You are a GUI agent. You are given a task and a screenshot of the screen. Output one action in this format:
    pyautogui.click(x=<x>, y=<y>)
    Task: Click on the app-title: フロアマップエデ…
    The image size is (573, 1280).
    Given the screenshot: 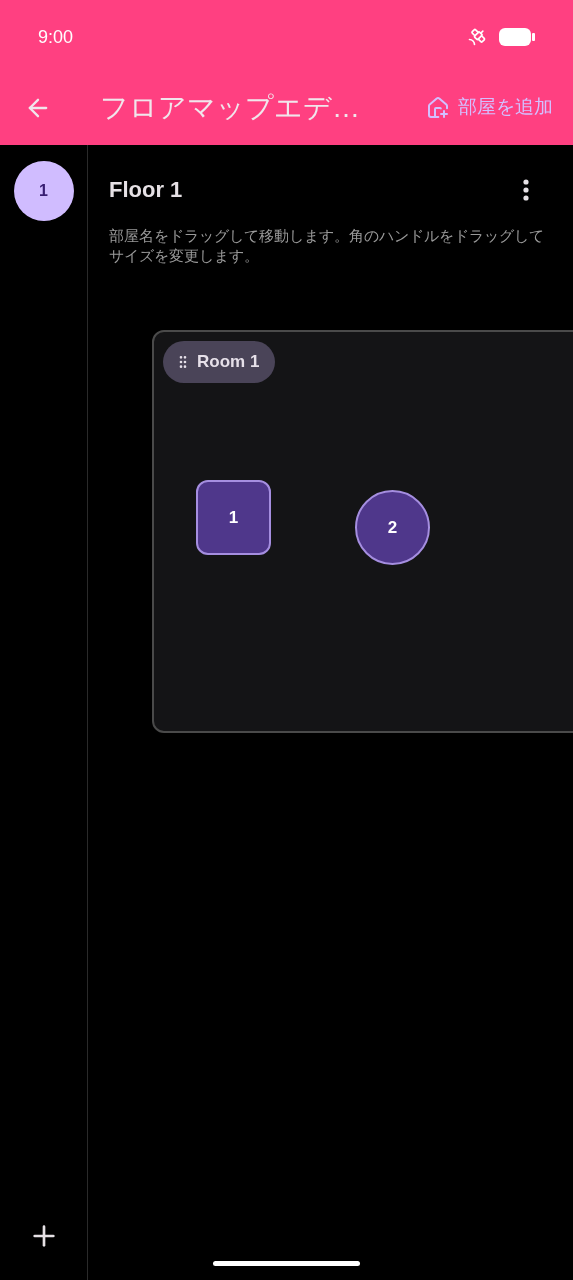 What is the action you would take?
    pyautogui.click(x=230, y=107)
    